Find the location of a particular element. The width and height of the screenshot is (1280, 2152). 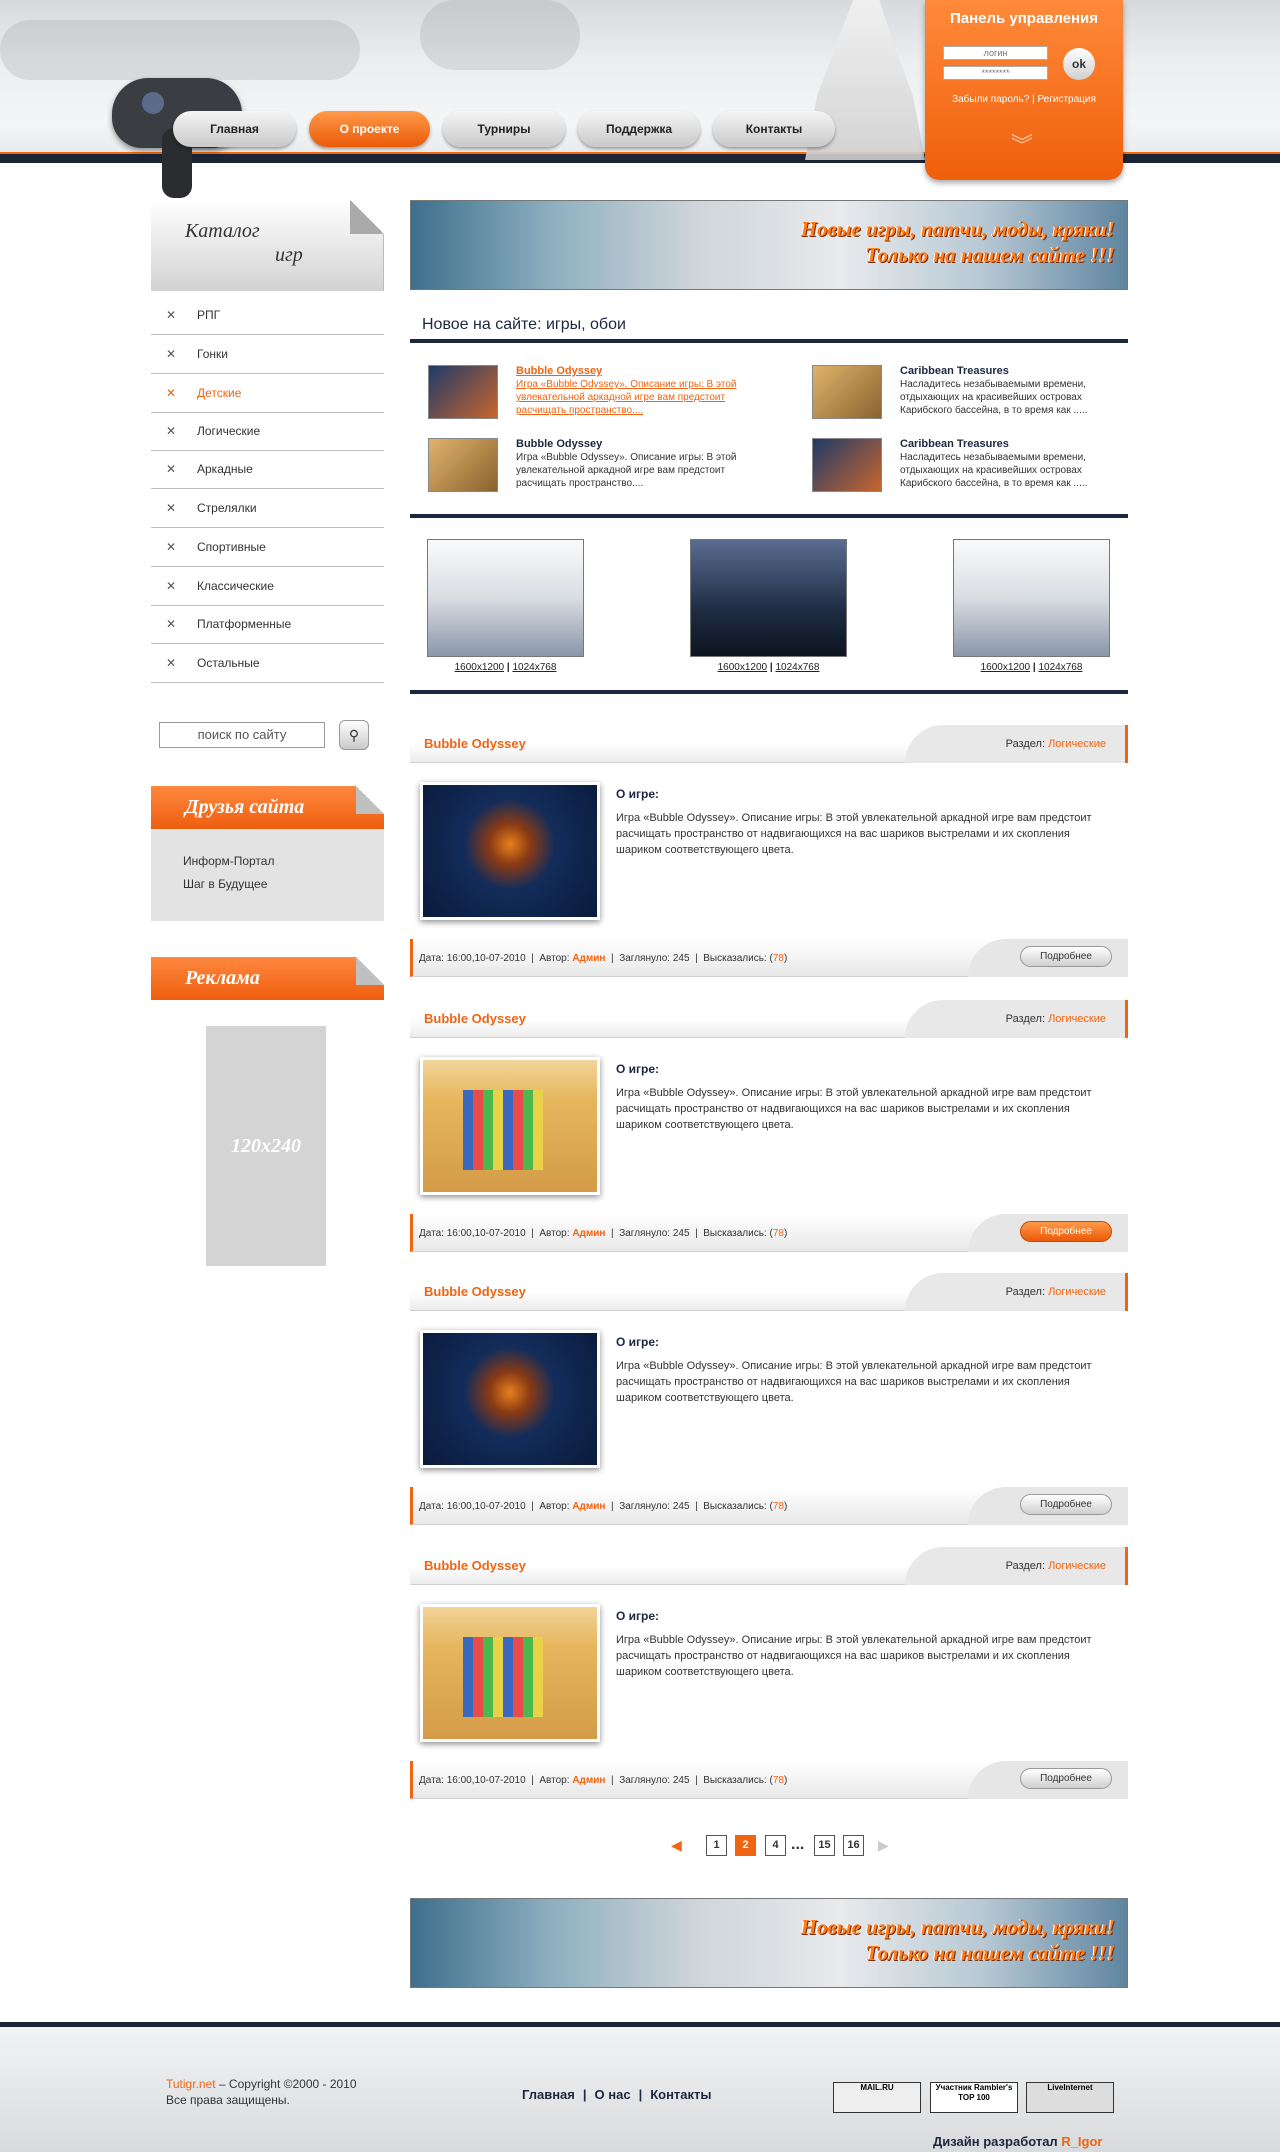

category-item: ✕ Детские is located at coordinates (267, 393).